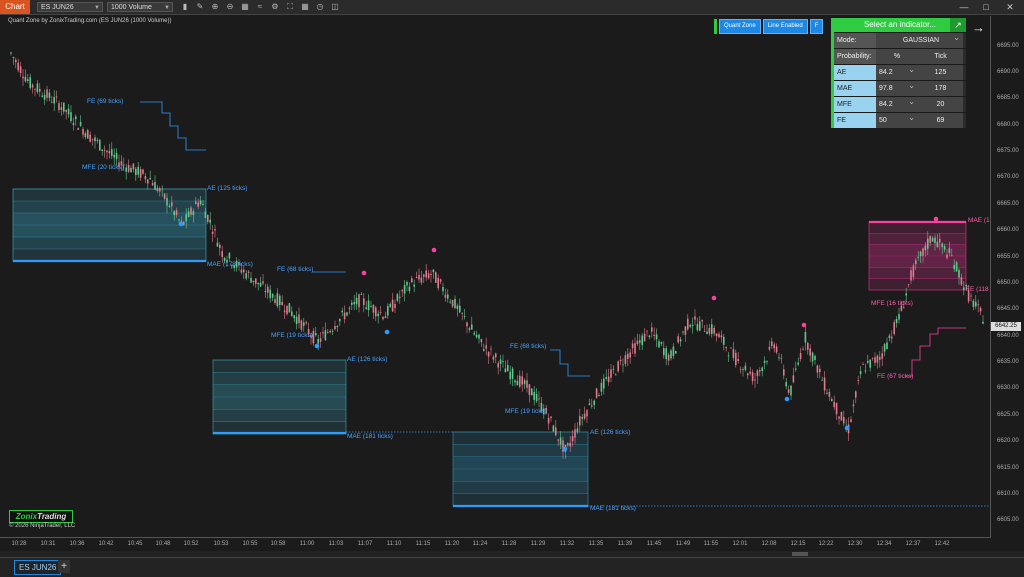  Describe the element at coordinates (260, 7) in the screenshot. I see `indicator-icon: ≈` at that location.